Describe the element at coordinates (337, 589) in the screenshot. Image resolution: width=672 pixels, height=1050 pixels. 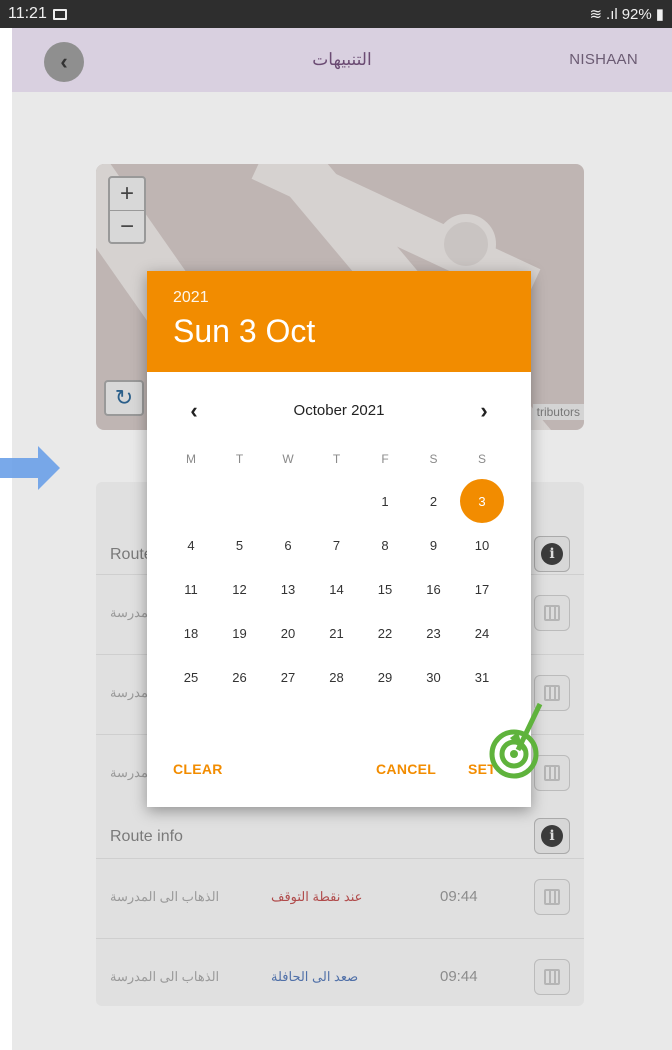
I see `calendar-day: 14` at that location.